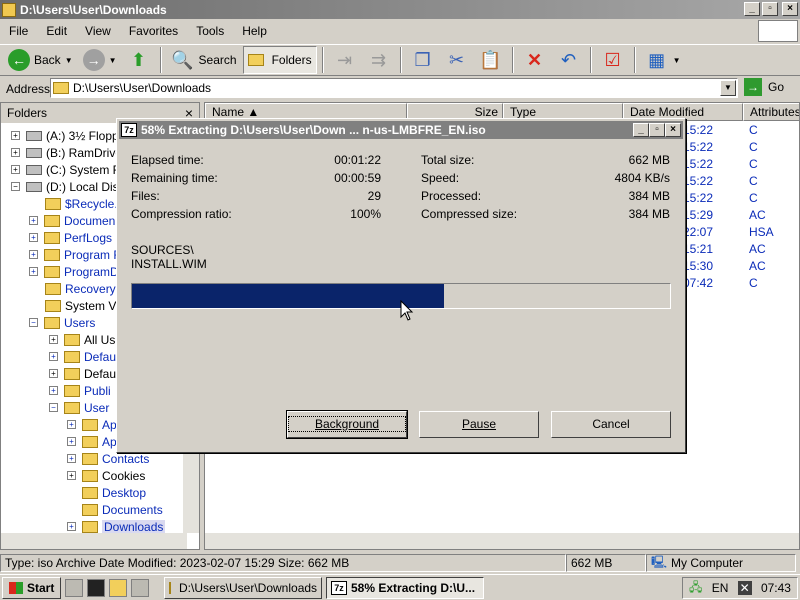  I want to click on cut-button: ✂, so click(457, 60).